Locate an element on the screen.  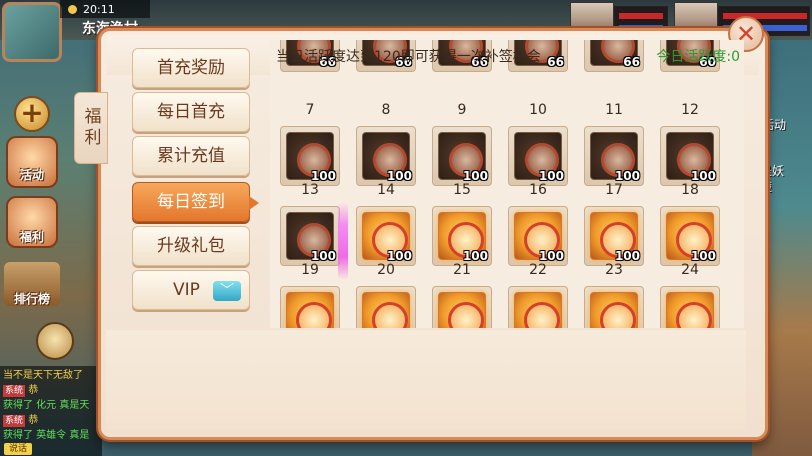
day-number: 23 is located at coordinates (614, 270).